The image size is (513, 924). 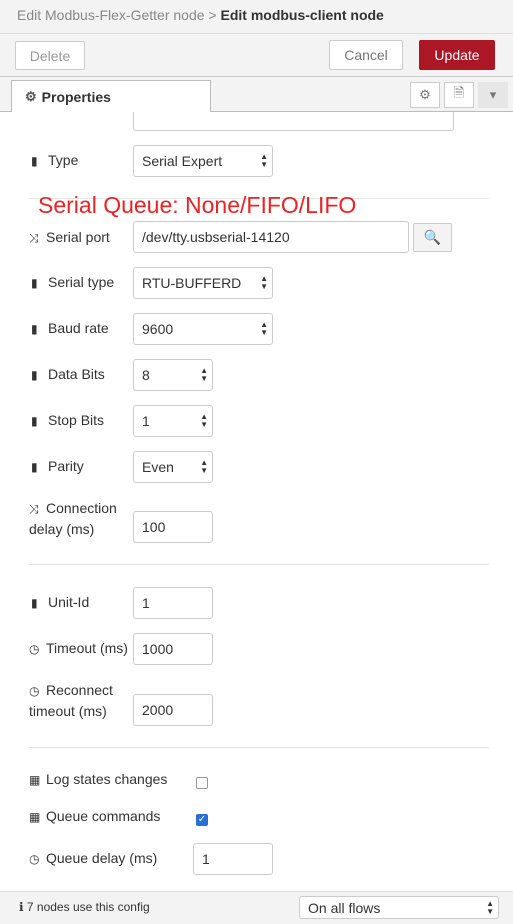 I want to click on breadcrumb-current: Edit modbus-client node, so click(x=302, y=15).